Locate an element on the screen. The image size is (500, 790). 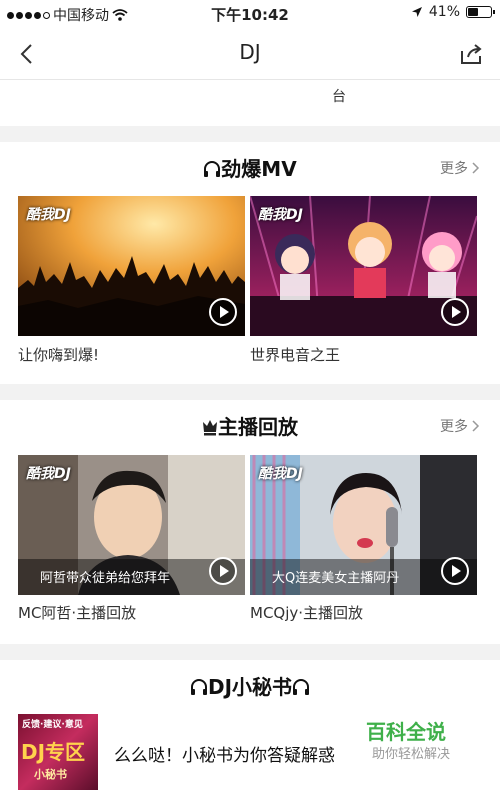
watermark-subtitle: 助你轻松解决 is located at coordinates (411, 754).